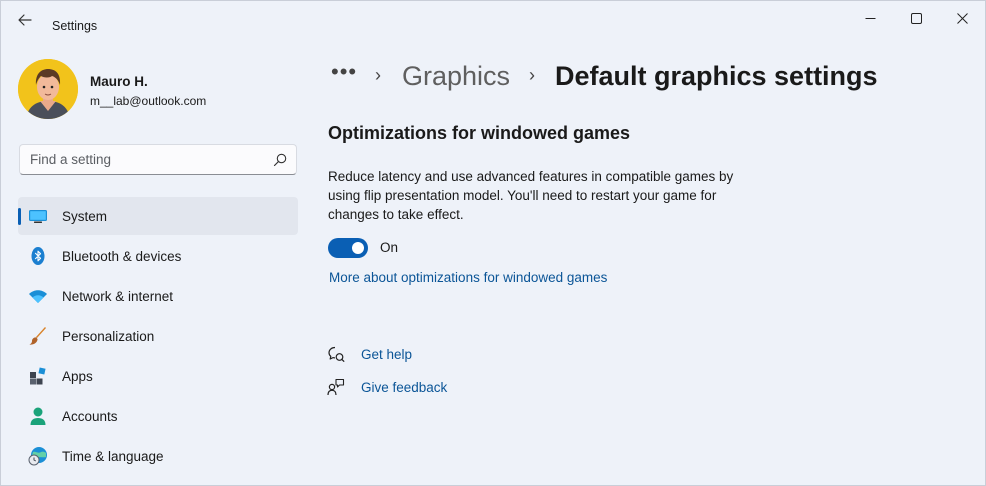 Image resolution: width=986 pixels, height=486 pixels. I want to click on feedback-icon, so click(336, 387).